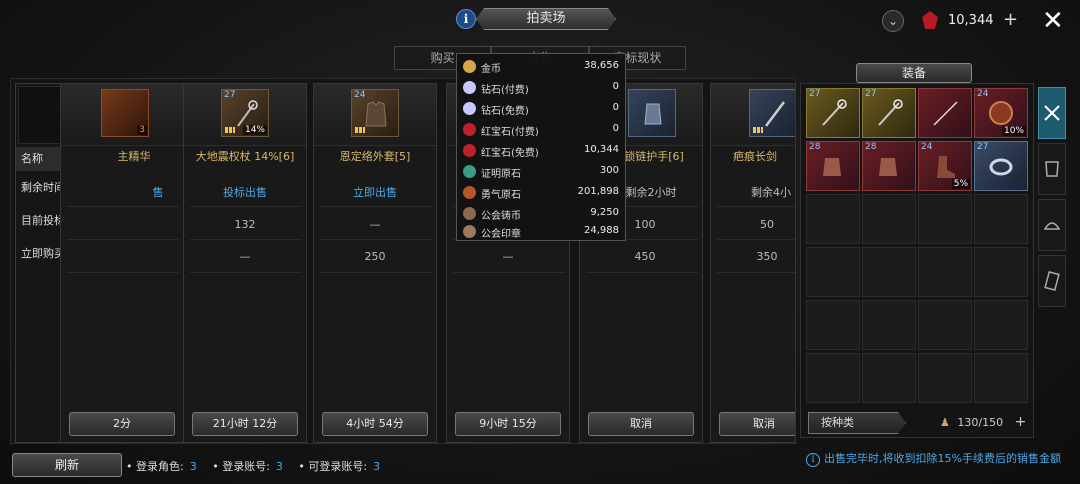 Image resolution: width=1080 pixels, height=484 pixels. Describe the element at coordinates (230, 130) in the screenshot. I see `item-grade-dots` at that location.